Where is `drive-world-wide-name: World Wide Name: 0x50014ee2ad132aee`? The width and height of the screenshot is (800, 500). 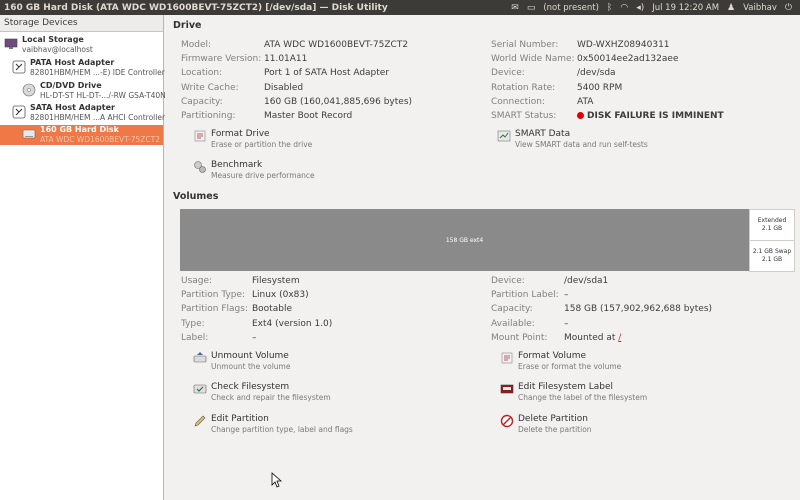 drive-world-wide-name: World Wide Name: 0x50014ee2ad132aee is located at coordinates (585, 59).